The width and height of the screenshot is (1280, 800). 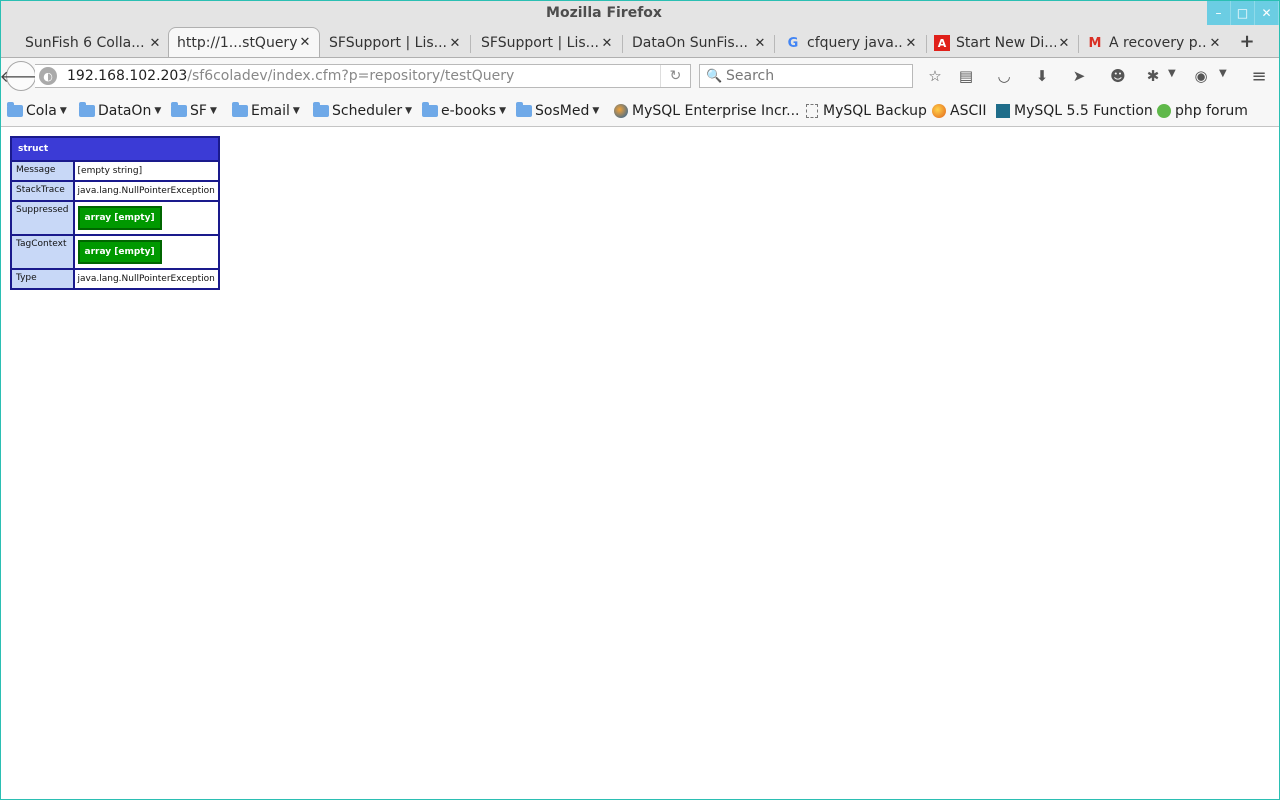 What do you see at coordinates (604, 13) in the screenshot?
I see `window-title: Mozilla Firefox` at bounding box center [604, 13].